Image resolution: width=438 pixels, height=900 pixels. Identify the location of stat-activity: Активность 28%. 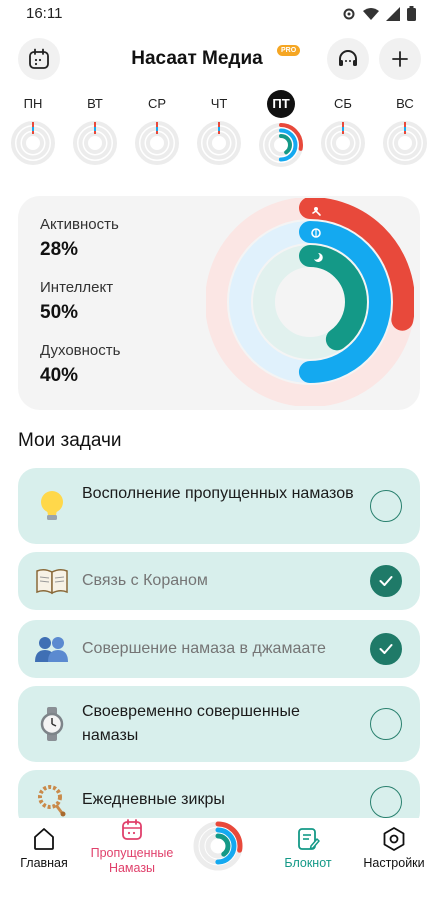
(79, 238).